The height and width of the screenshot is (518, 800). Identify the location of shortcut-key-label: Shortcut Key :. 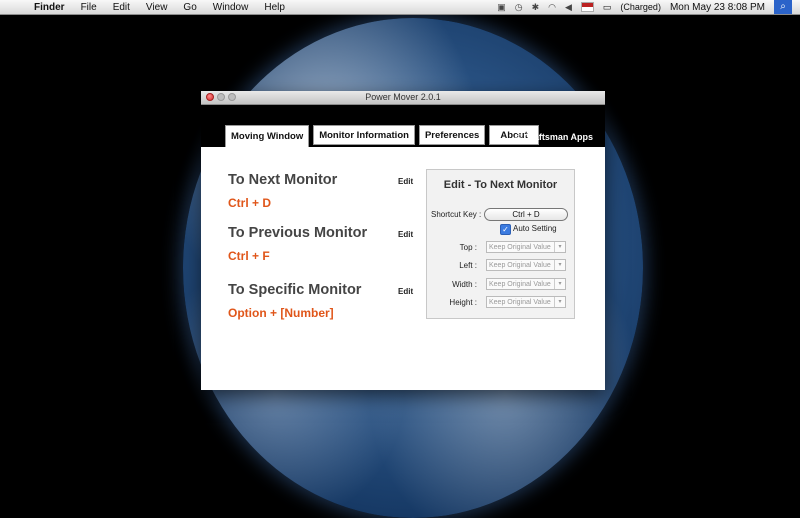
(456, 214).